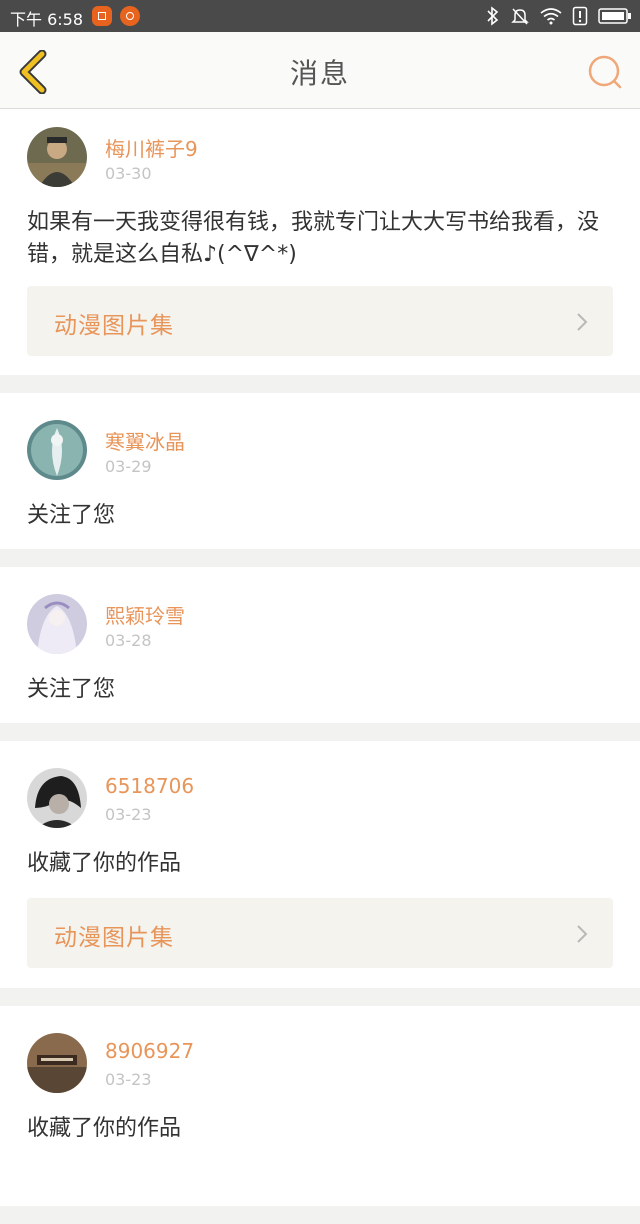  What do you see at coordinates (319, 73) in the screenshot?
I see `page-title: 消息` at bounding box center [319, 73].